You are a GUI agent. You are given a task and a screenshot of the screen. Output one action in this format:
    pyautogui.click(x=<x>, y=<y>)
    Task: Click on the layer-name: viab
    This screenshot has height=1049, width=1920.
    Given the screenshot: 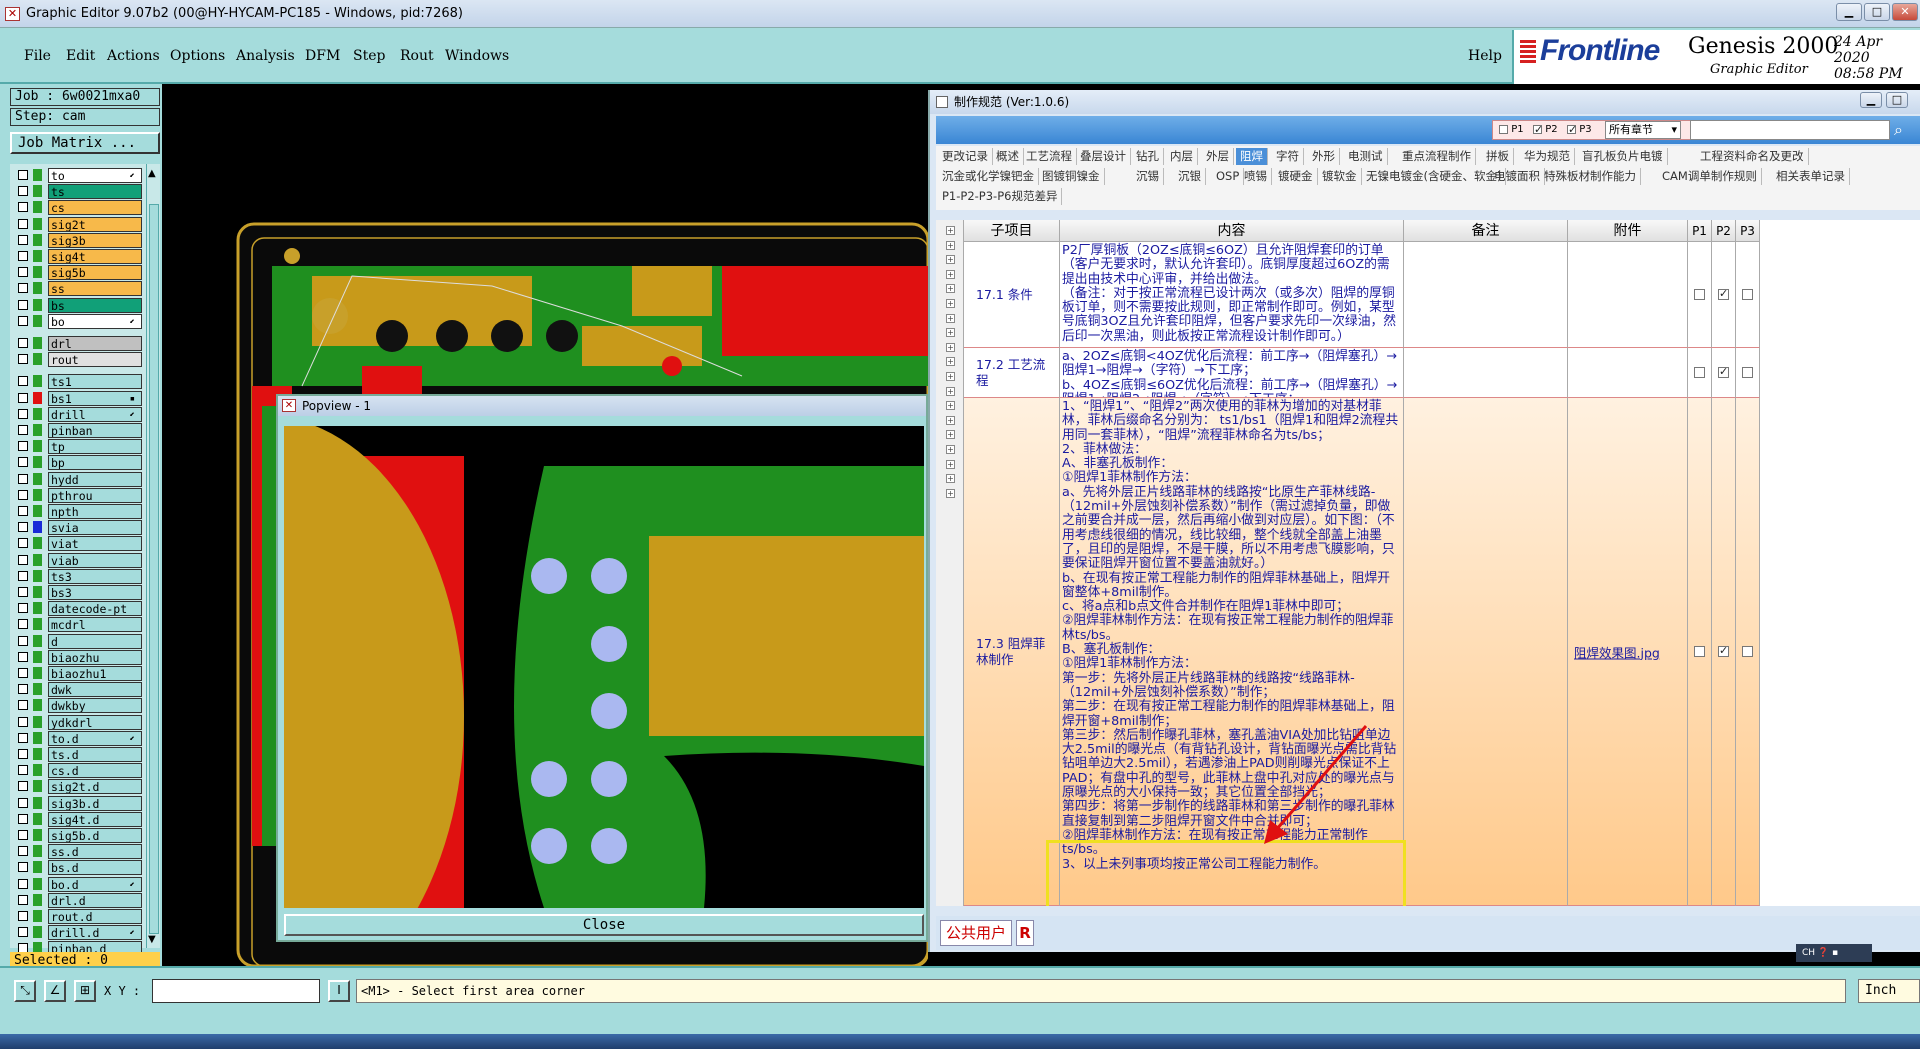 What is the action you would take?
    pyautogui.click(x=95, y=560)
    